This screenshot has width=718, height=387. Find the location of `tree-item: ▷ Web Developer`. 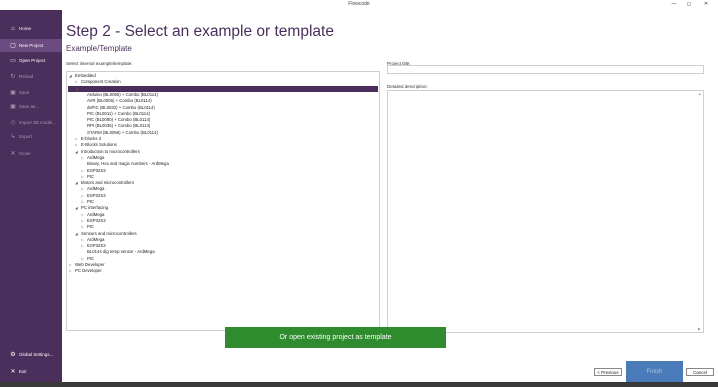

tree-item: ▷ Web Developer is located at coordinates (87, 265).